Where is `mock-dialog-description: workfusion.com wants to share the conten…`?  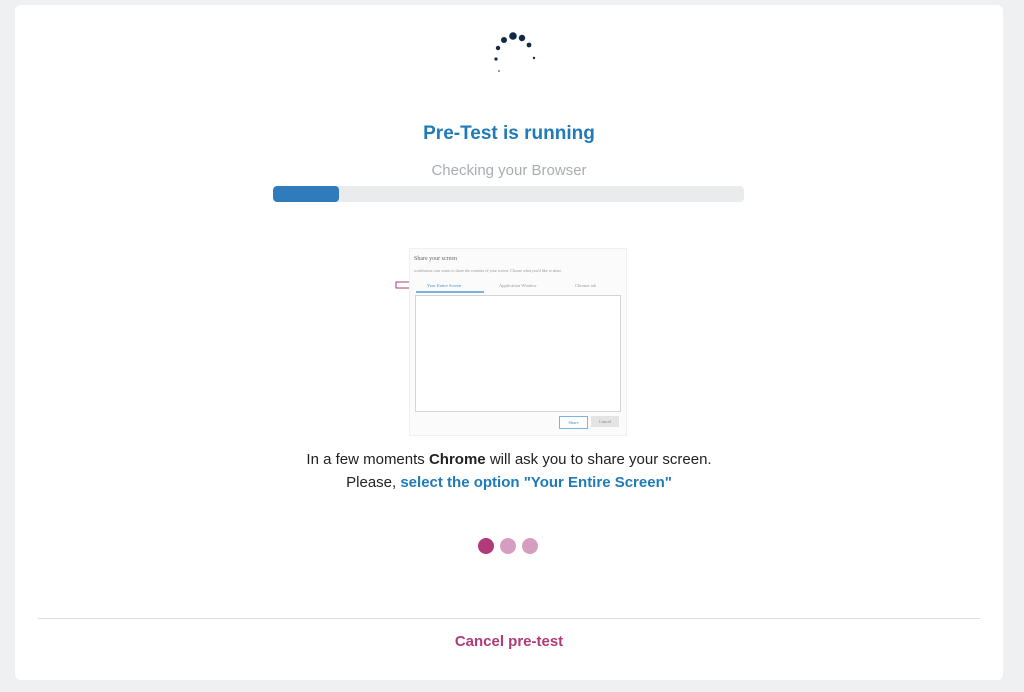
mock-dialog-description: workfusion.com wants to share the conten… is located at coordinates (488, 270).